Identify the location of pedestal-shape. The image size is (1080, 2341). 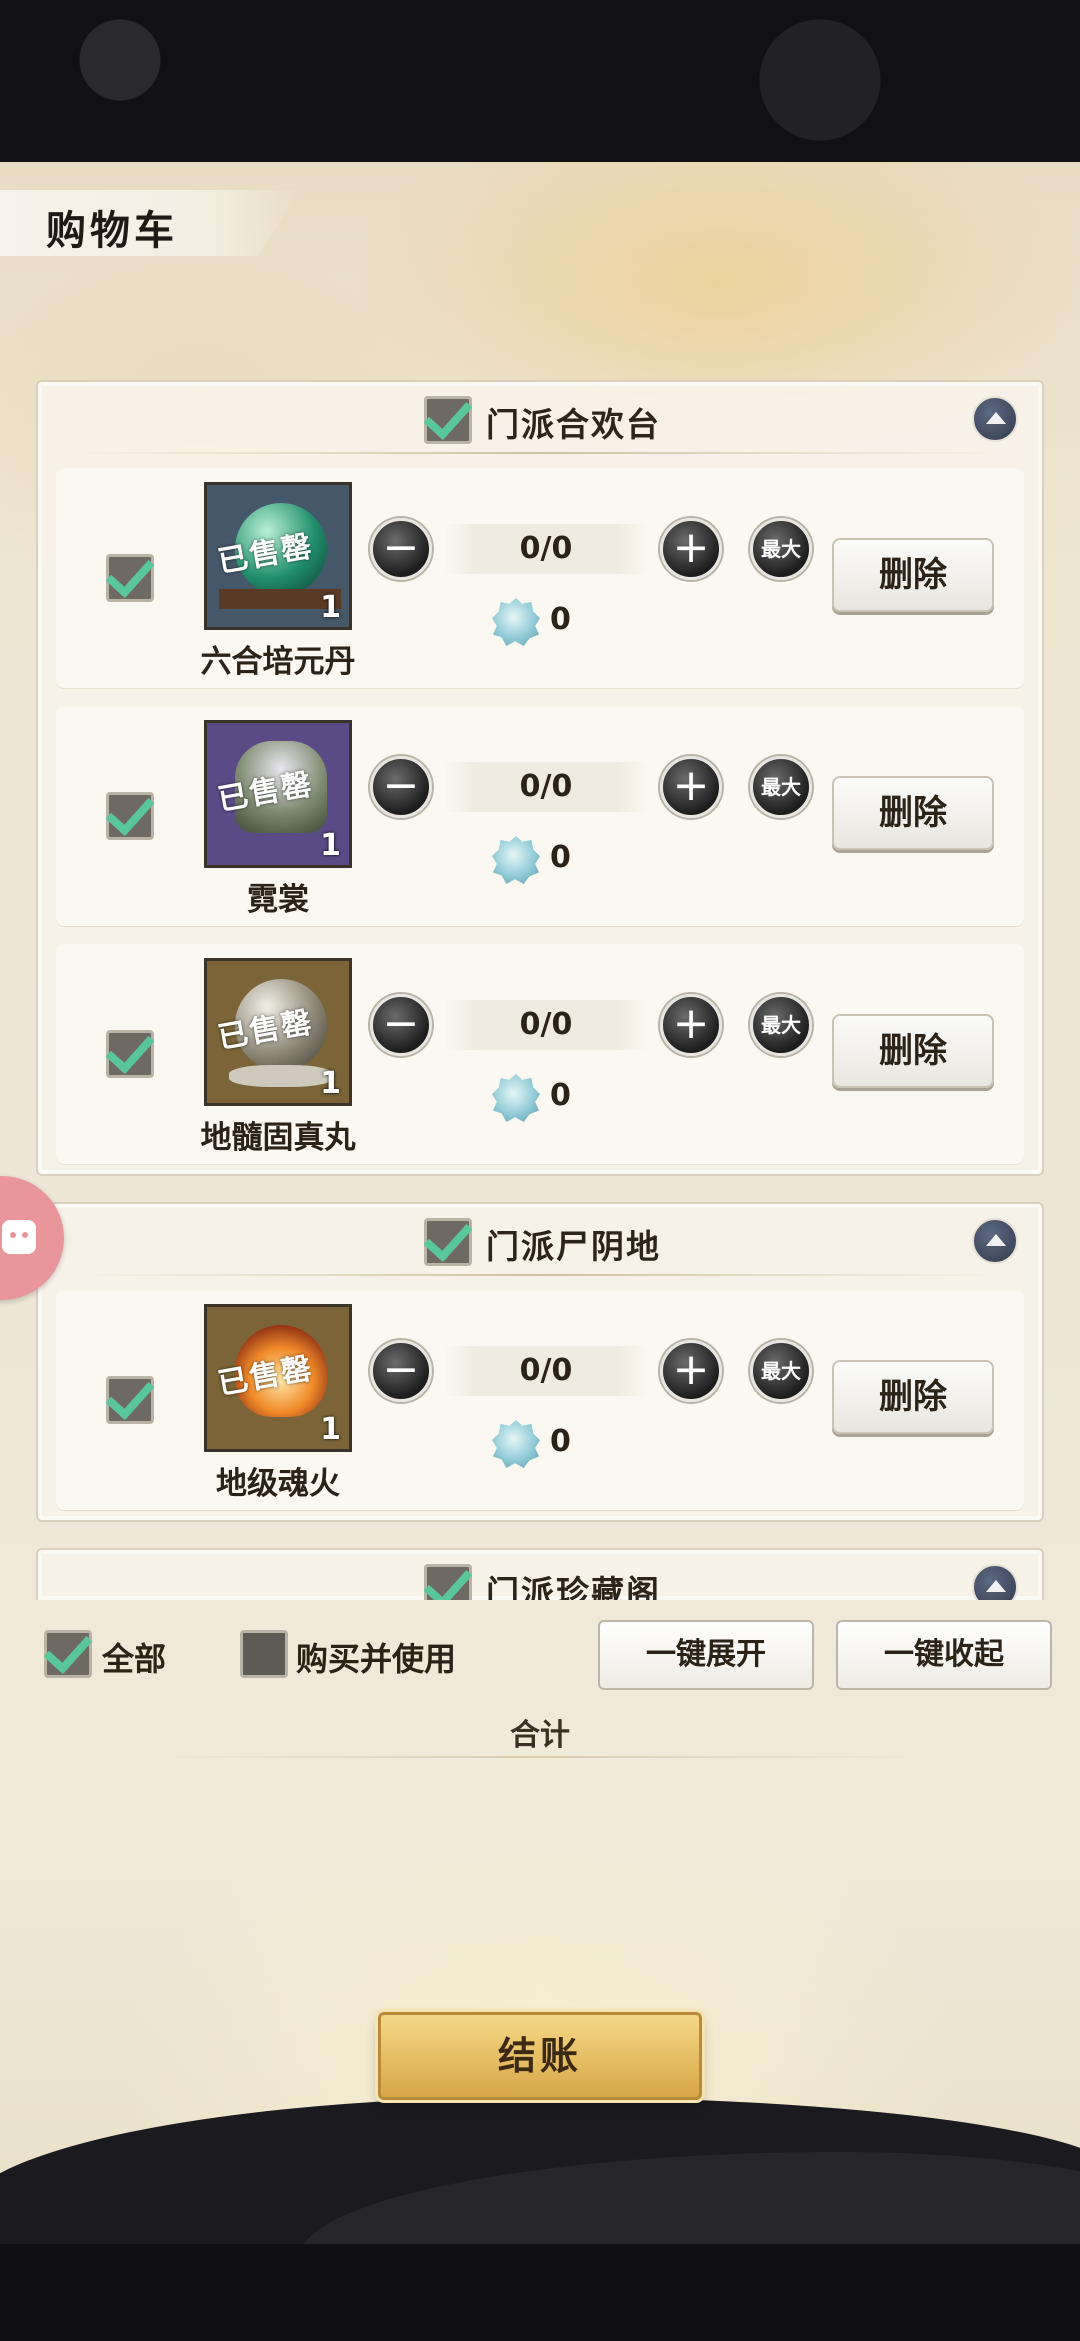
(281, 1076).